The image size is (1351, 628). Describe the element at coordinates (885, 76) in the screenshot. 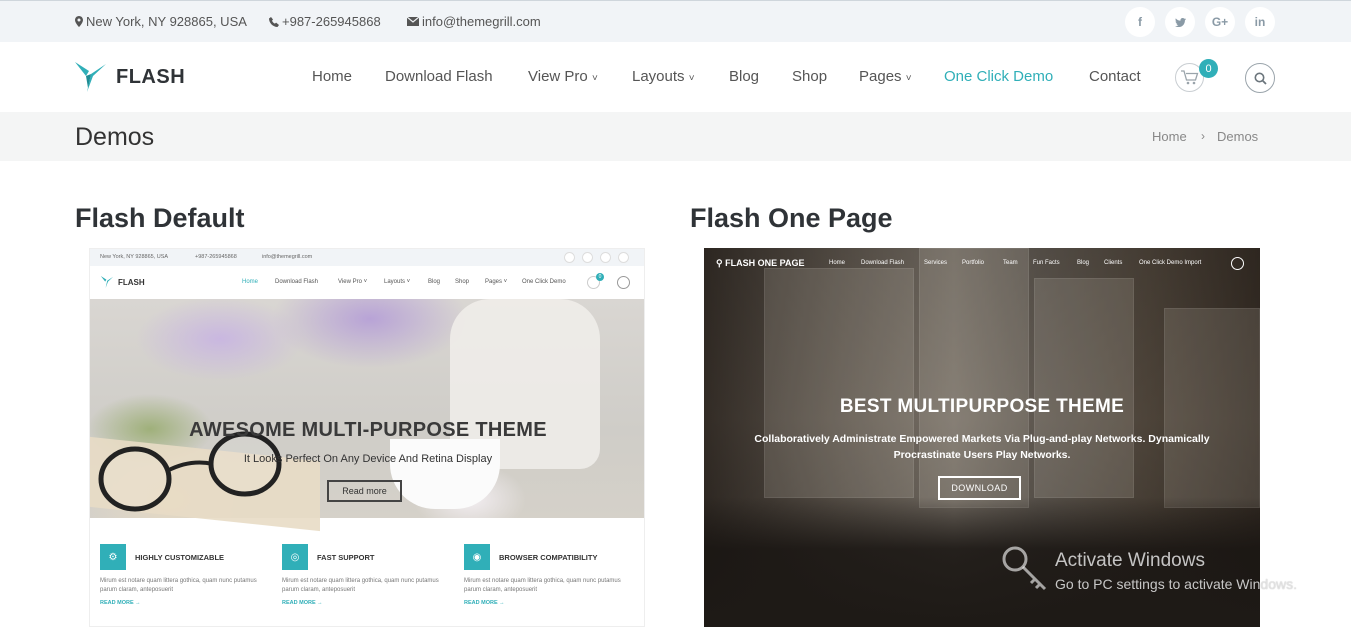

I see `nav-pages: Pages ˅` at that location.